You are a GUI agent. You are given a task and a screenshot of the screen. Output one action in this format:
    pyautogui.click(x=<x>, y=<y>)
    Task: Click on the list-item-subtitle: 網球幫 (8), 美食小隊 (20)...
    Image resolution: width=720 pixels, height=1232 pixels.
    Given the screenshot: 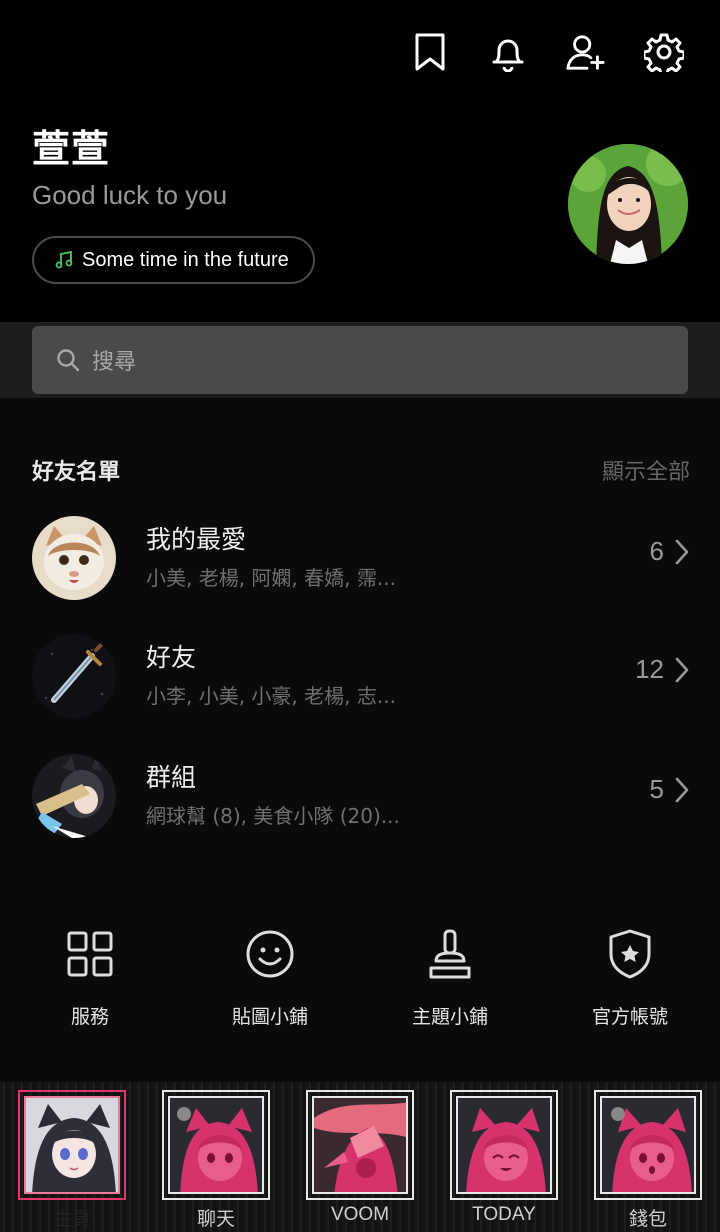 What is the action you would take?
    pyautogui.click(x=273, y=816)
    